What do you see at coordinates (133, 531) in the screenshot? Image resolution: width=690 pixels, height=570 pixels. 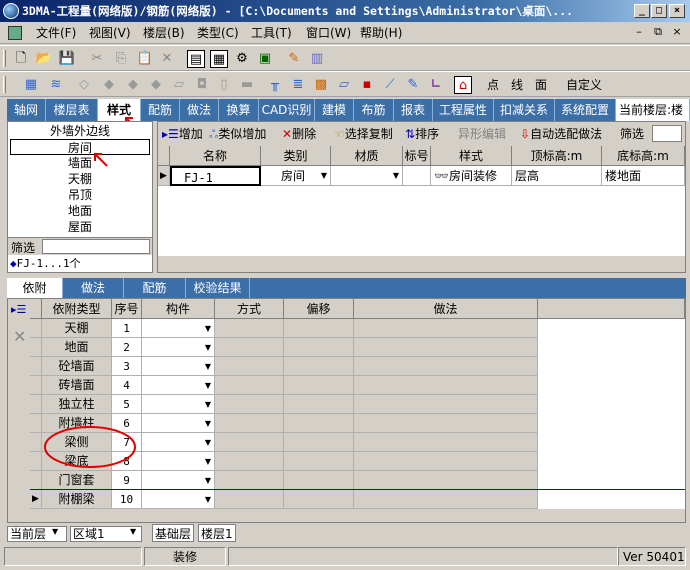 I see `region-dropdown-icon: ▼` at bounding box center [133, 531].